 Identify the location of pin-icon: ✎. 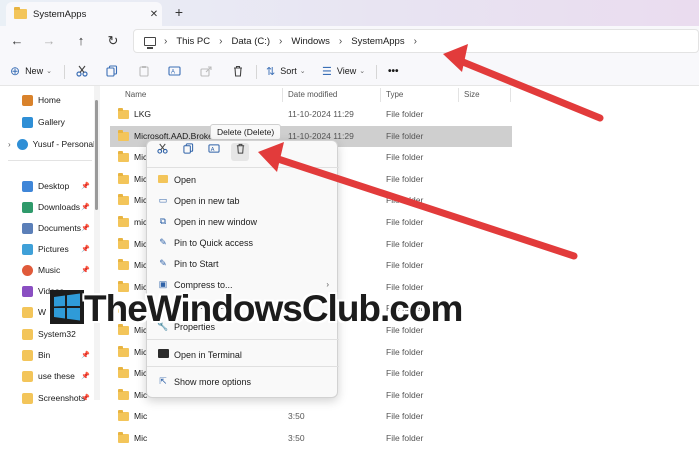
(163, 242).